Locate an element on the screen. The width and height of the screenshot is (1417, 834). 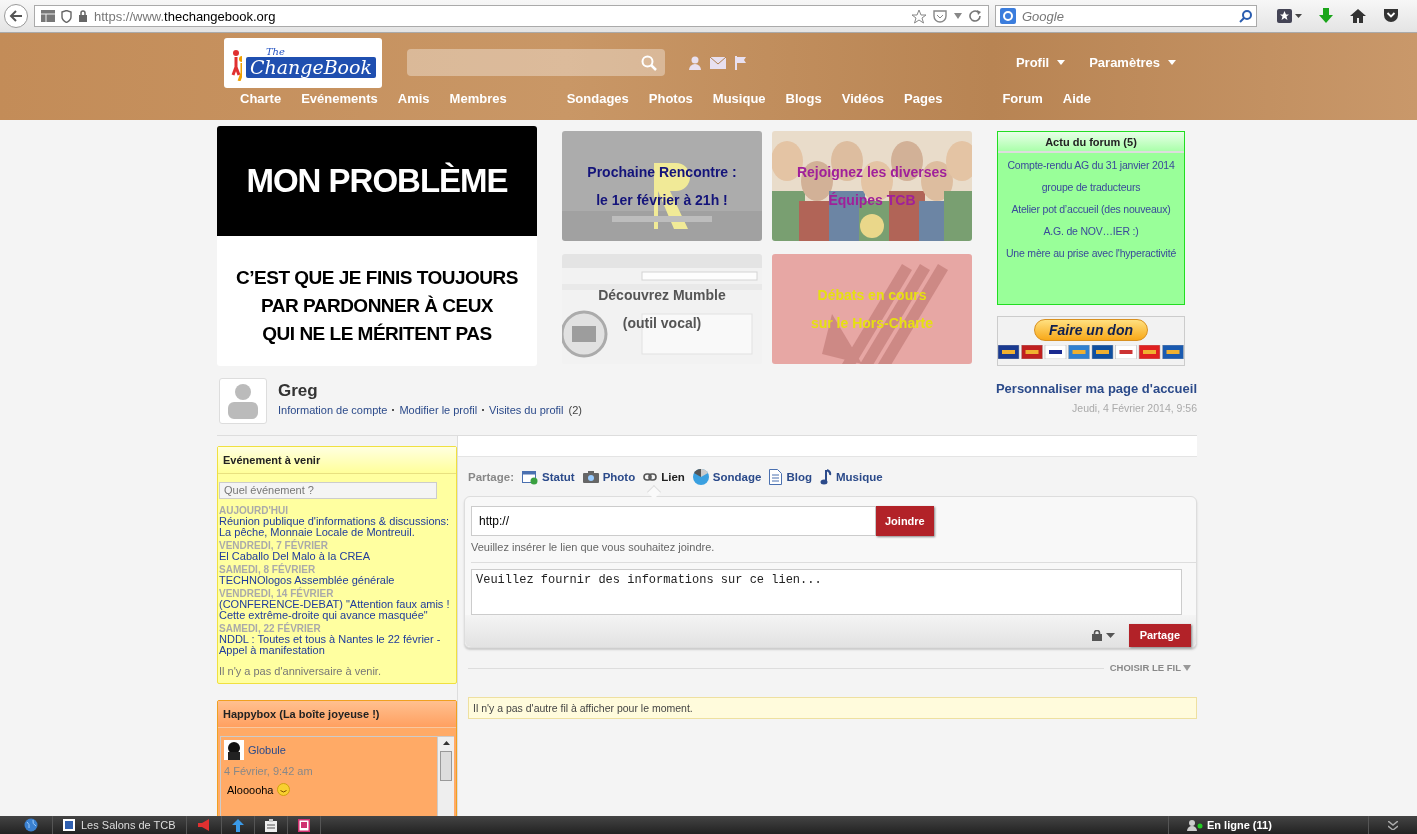
share-label: Partage: is located at coordinates (491, 477).